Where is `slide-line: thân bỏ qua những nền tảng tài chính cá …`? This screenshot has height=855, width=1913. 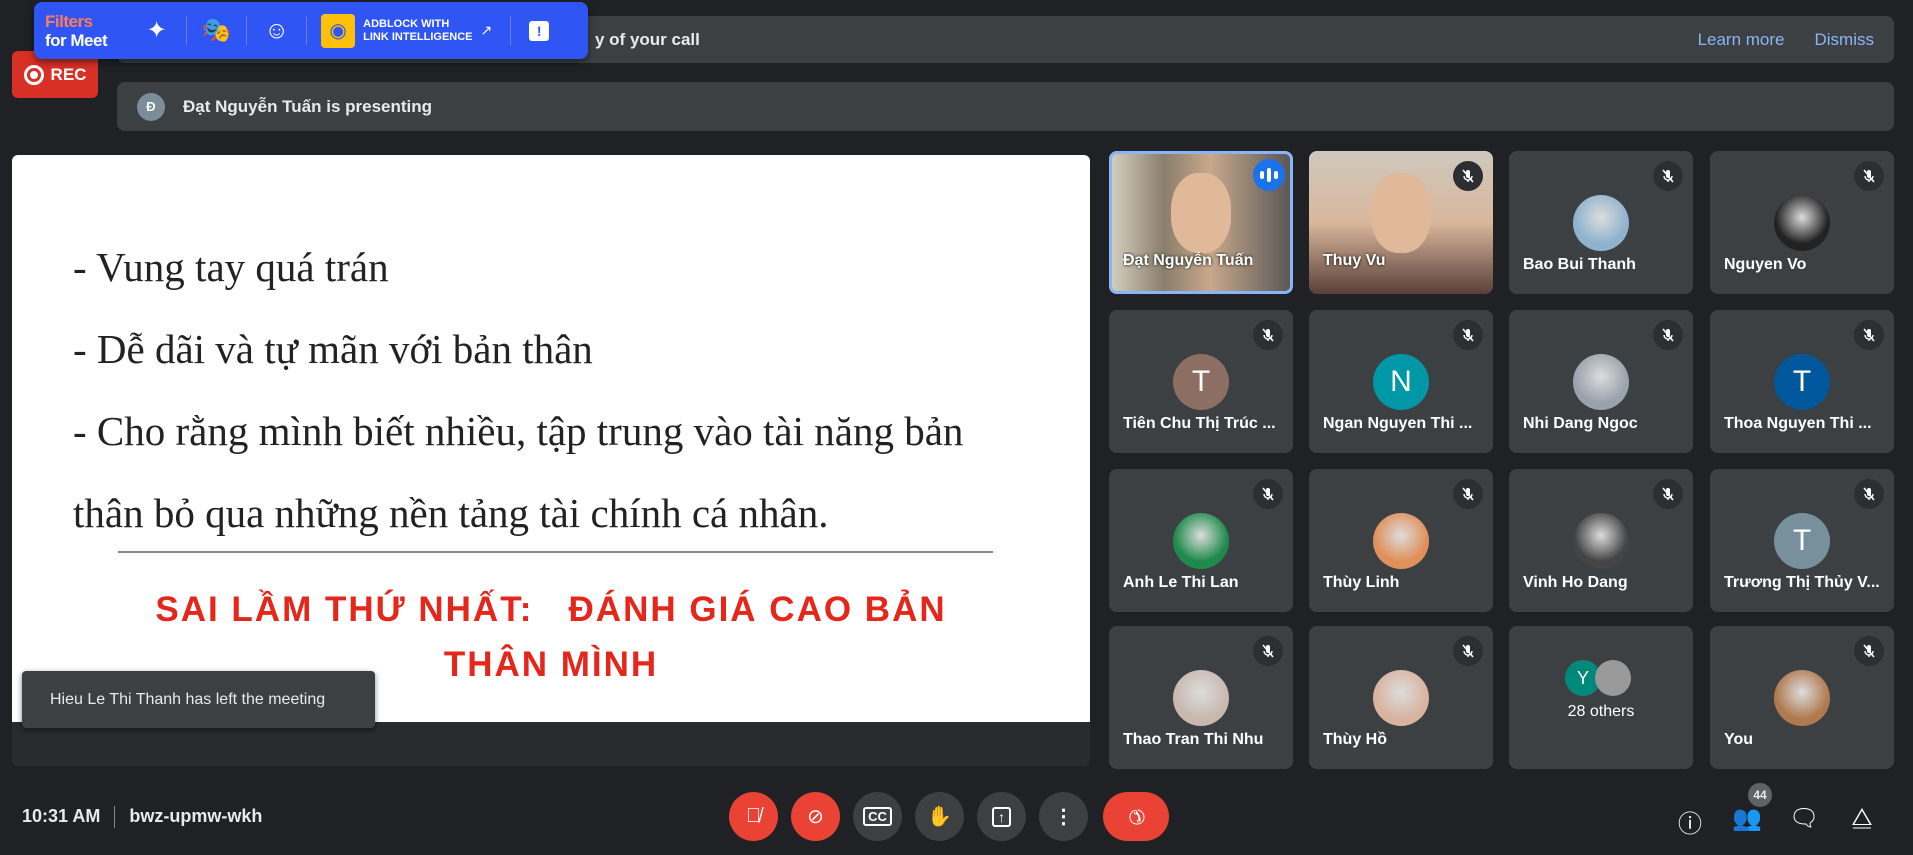 slide-line: thân bỏ qua những nền tảng tài chính cá … is located at coordinates (451, 513).